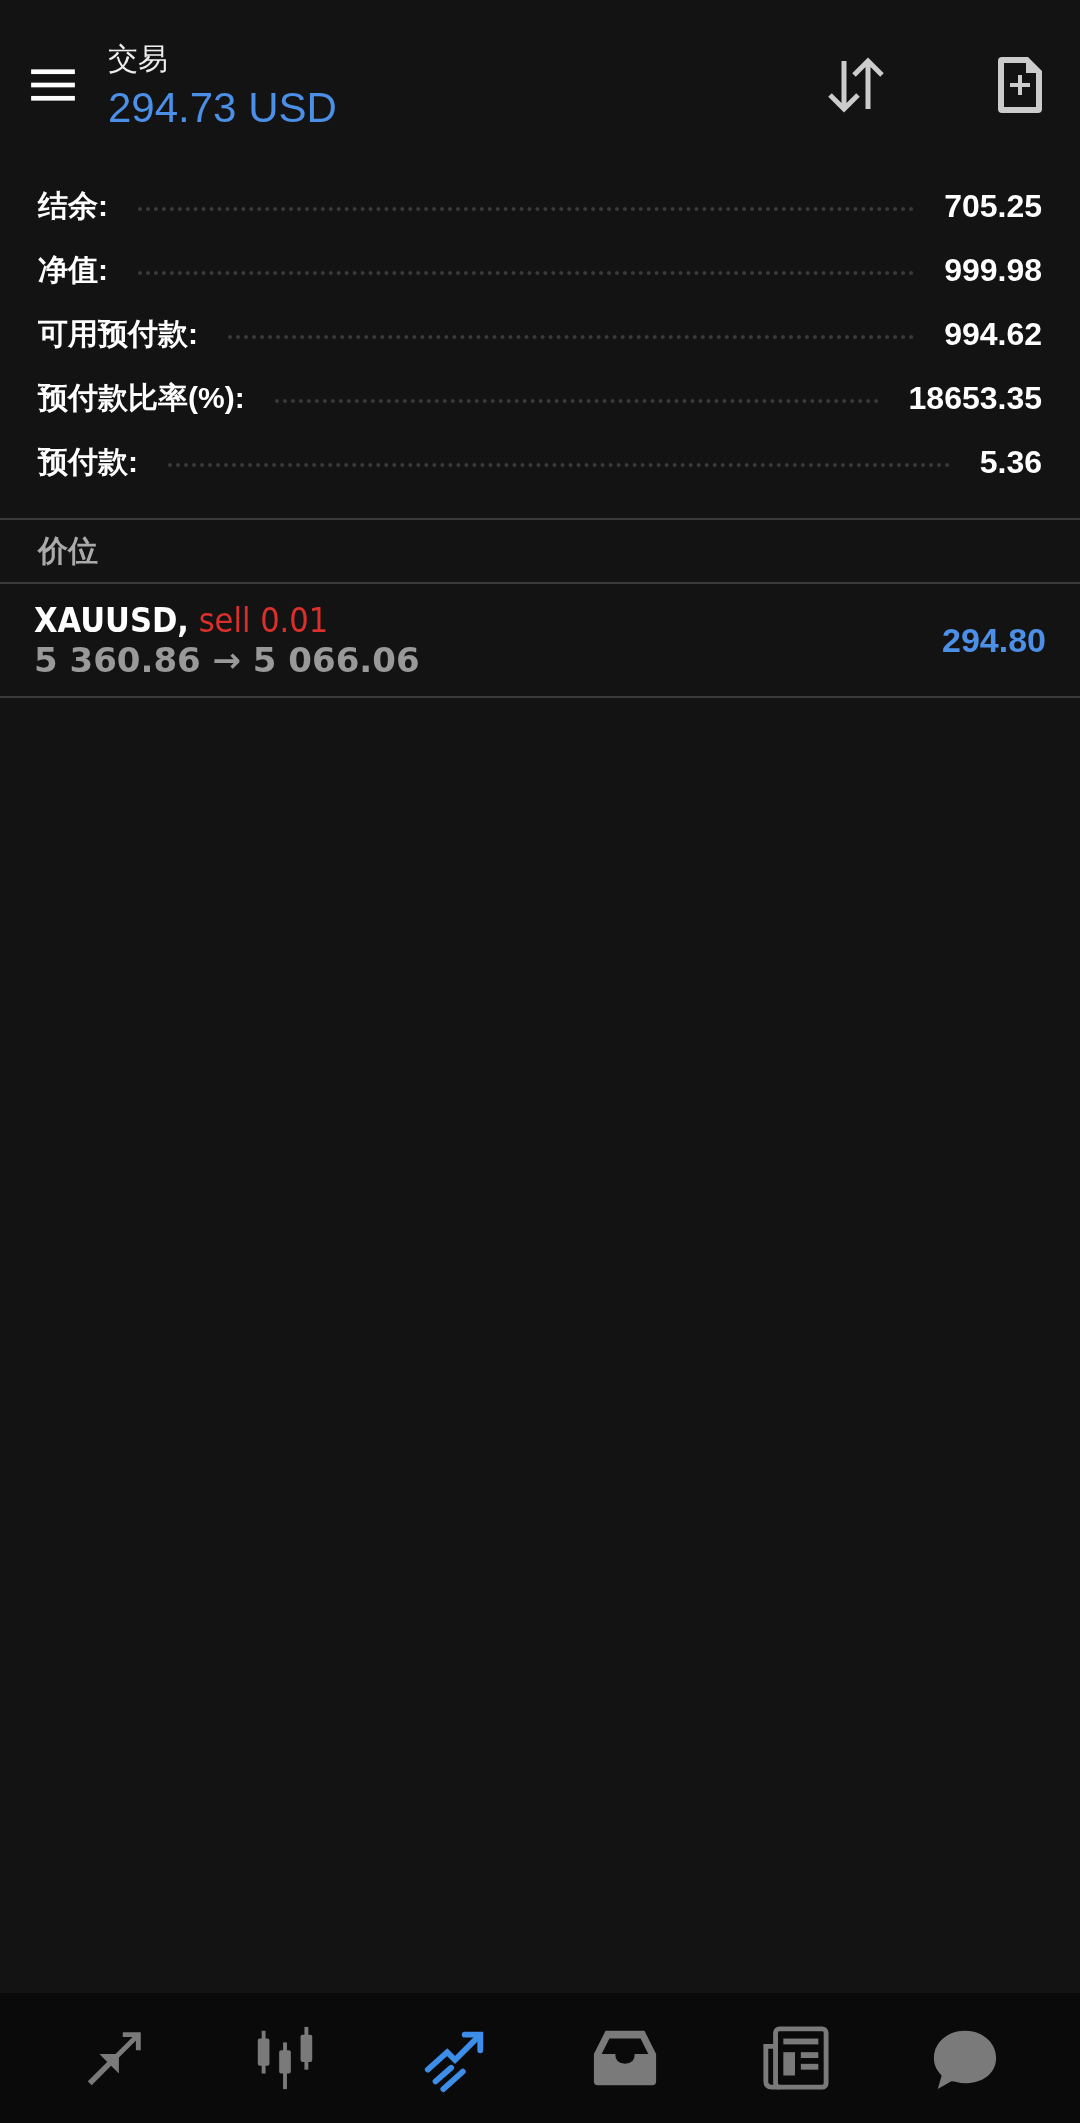  What do you see at coordinates (993, 334) in the screenshot?
I see `summary-value: 994.62` at bounding box center [993, 334].